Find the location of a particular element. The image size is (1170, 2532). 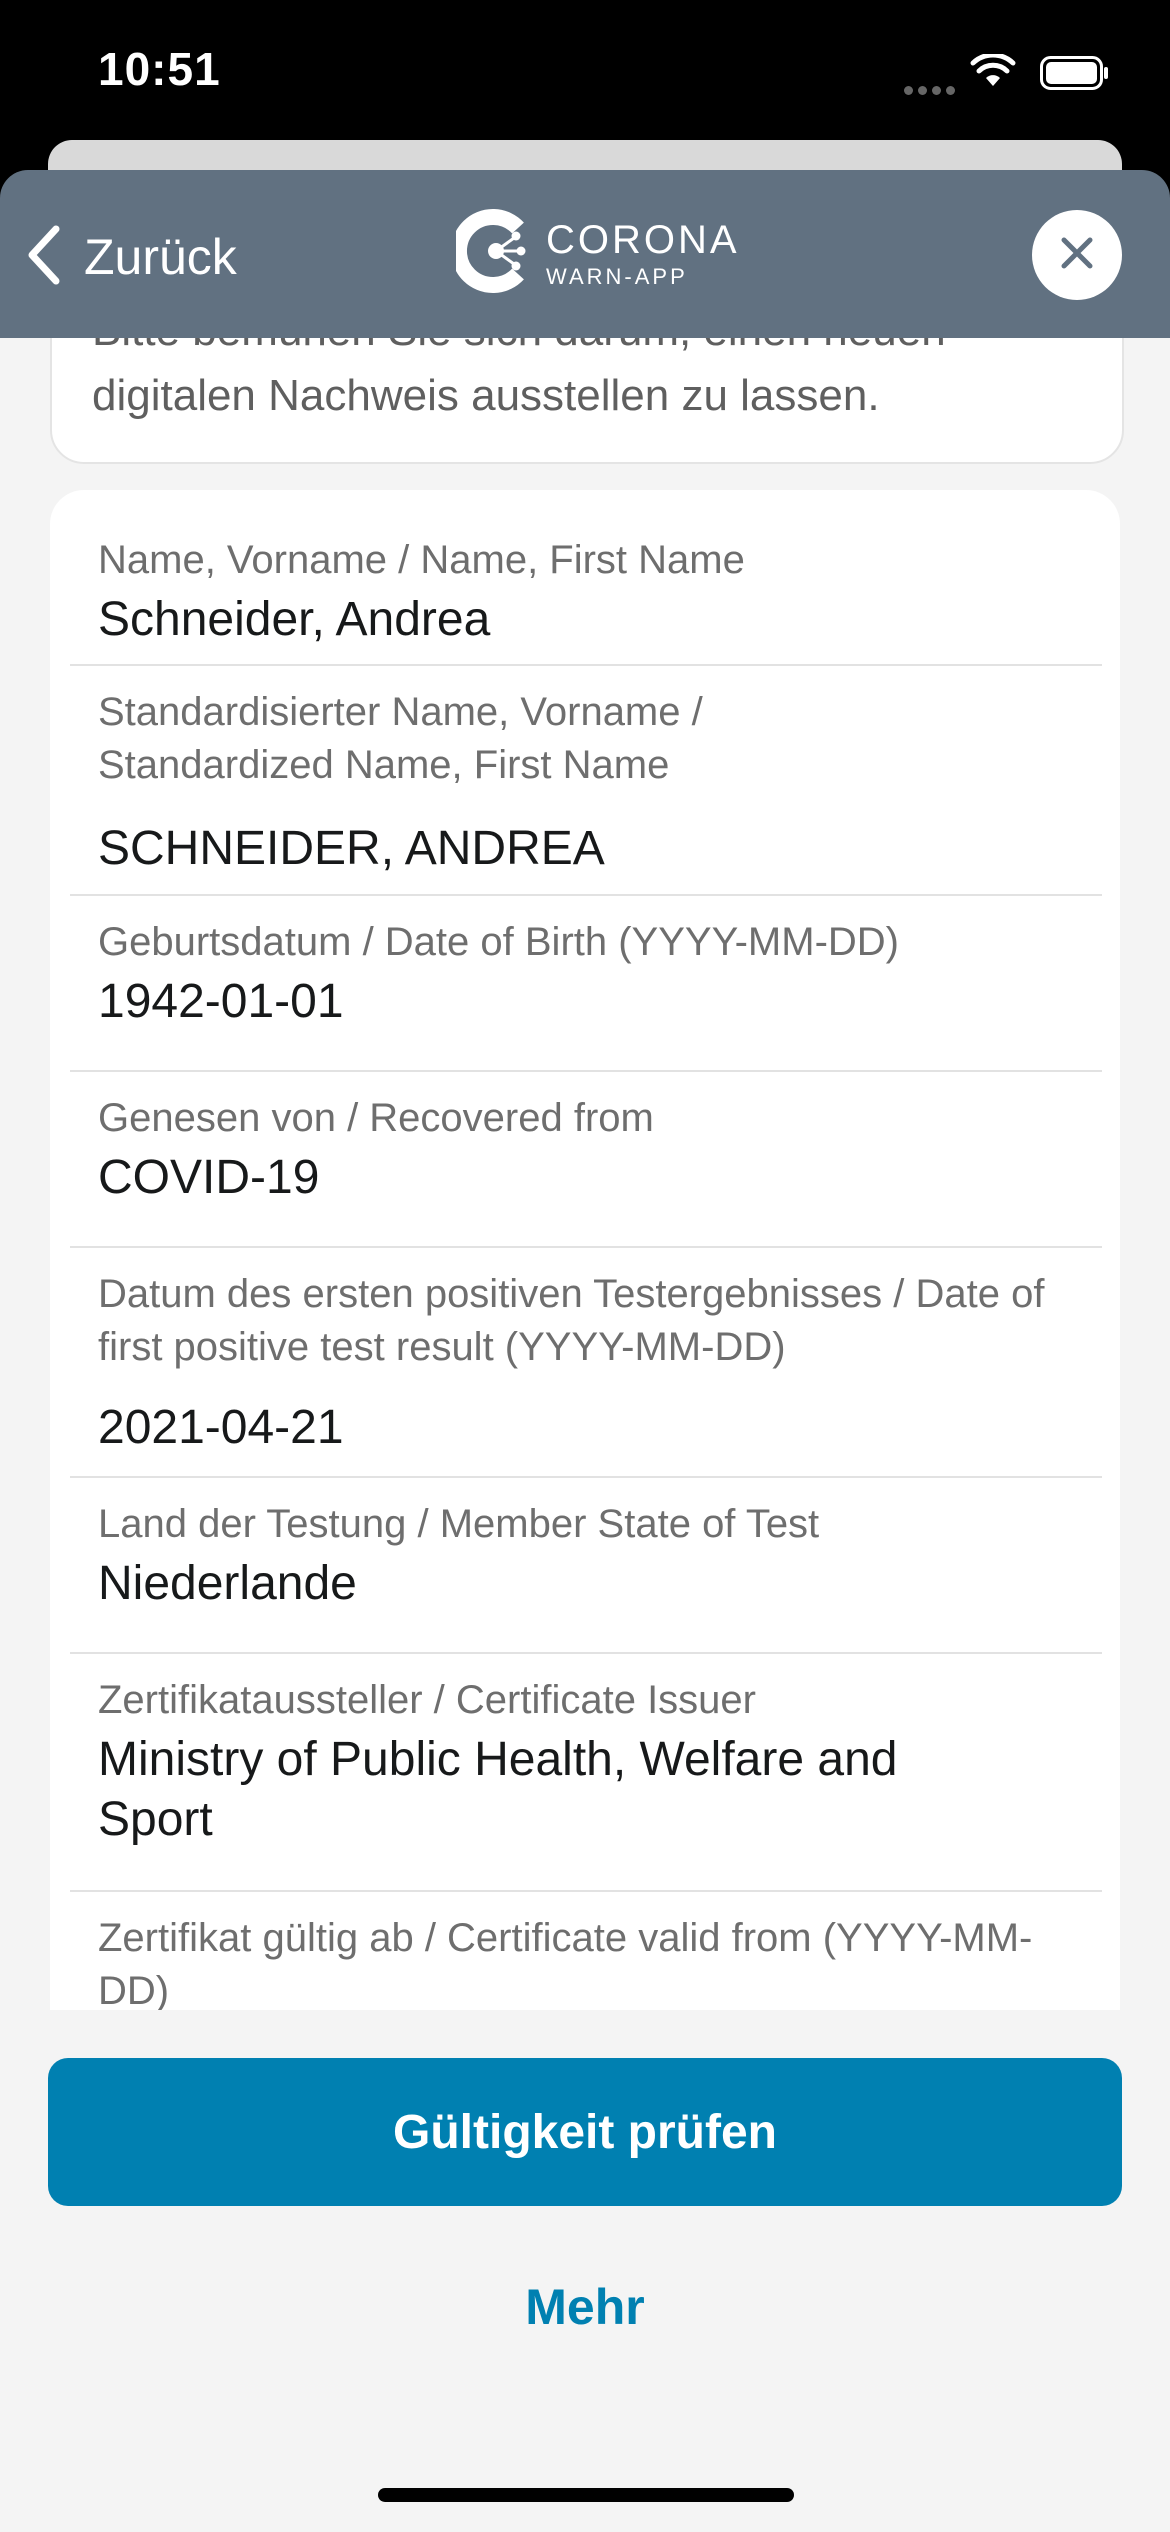

navigation-bar: Zurück CORONA WARN-APP is located at coordinates (585, 254).